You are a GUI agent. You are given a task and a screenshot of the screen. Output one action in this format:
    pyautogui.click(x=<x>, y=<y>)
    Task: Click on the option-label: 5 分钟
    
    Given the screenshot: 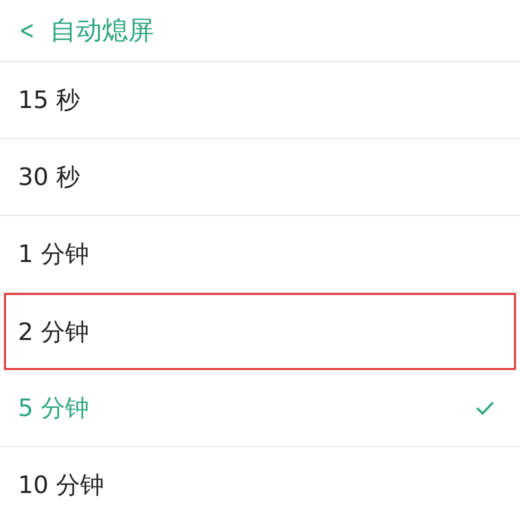 What is the action you would take?
    pyautogui.click(x=53, y=408)
    